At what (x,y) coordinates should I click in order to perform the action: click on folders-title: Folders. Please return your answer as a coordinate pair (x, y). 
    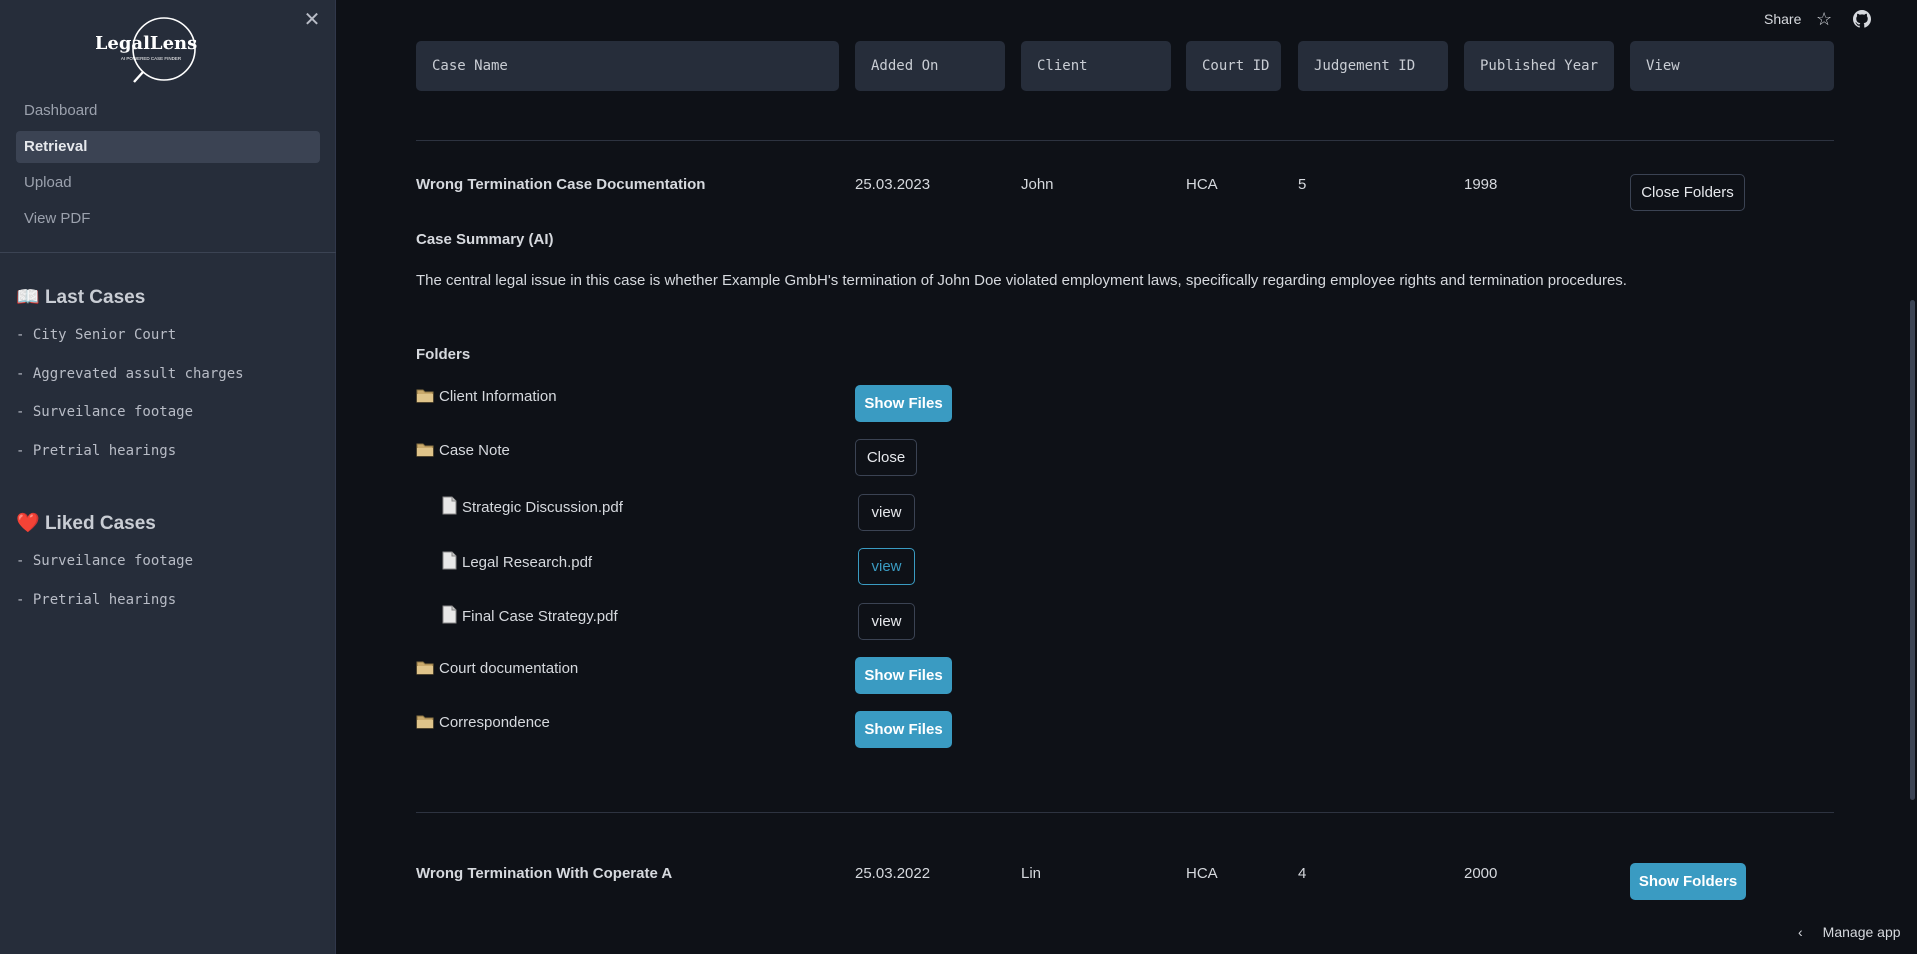
    Looking at the image, I should click on (443, 354).